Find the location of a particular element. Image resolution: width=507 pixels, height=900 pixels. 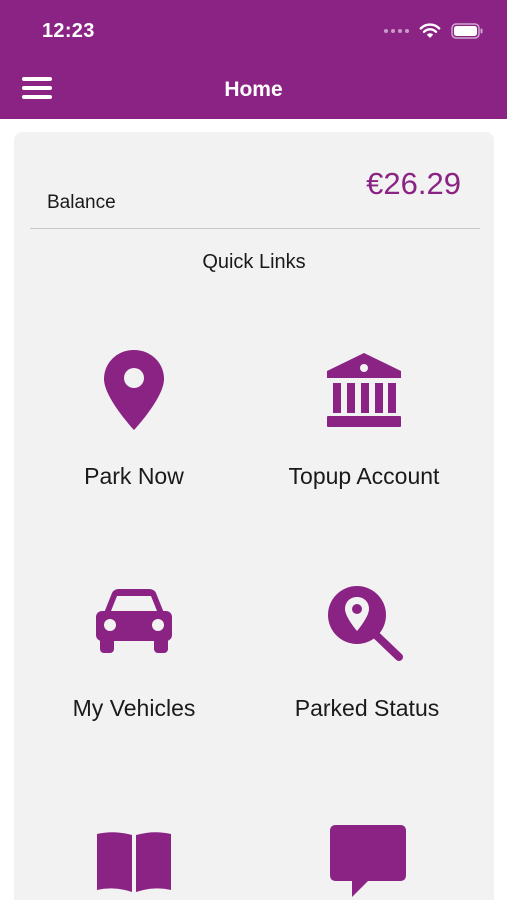

quick-link-chat is located at coordinates (368, 858).